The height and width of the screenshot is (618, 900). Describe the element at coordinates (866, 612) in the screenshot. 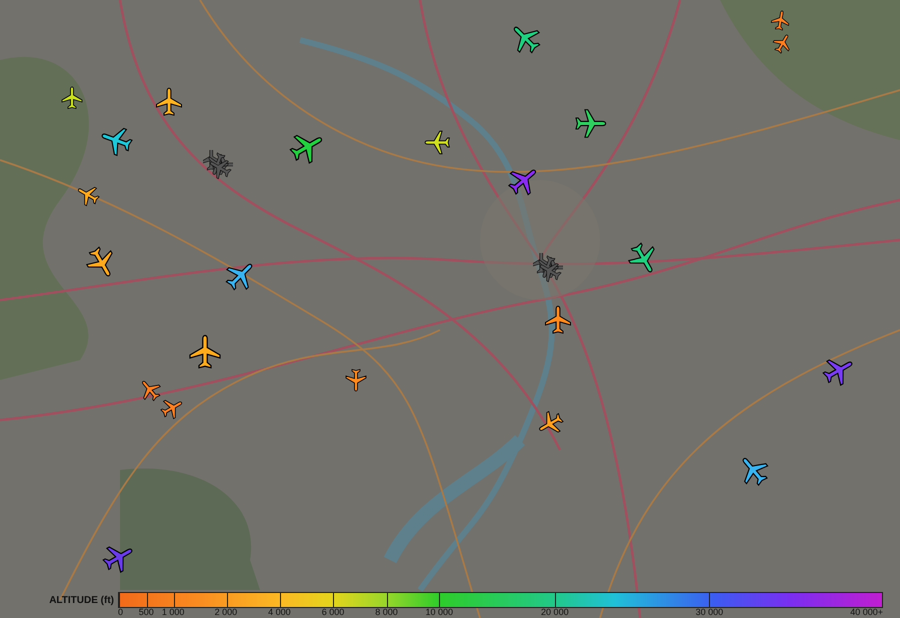

I see `tick-label: 40 000+` at that location.